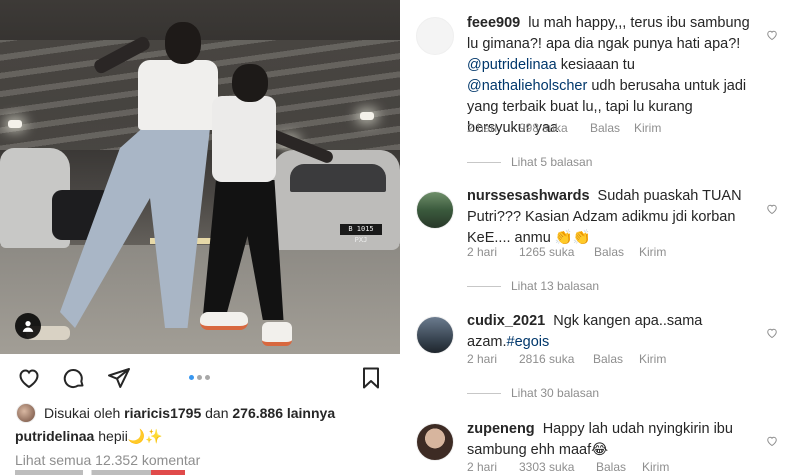  What do you see at coordinates (283, 413) in the screenshot?
I see `liked-by-others: 276.886 lainnya` at bounding box center [283, 413].